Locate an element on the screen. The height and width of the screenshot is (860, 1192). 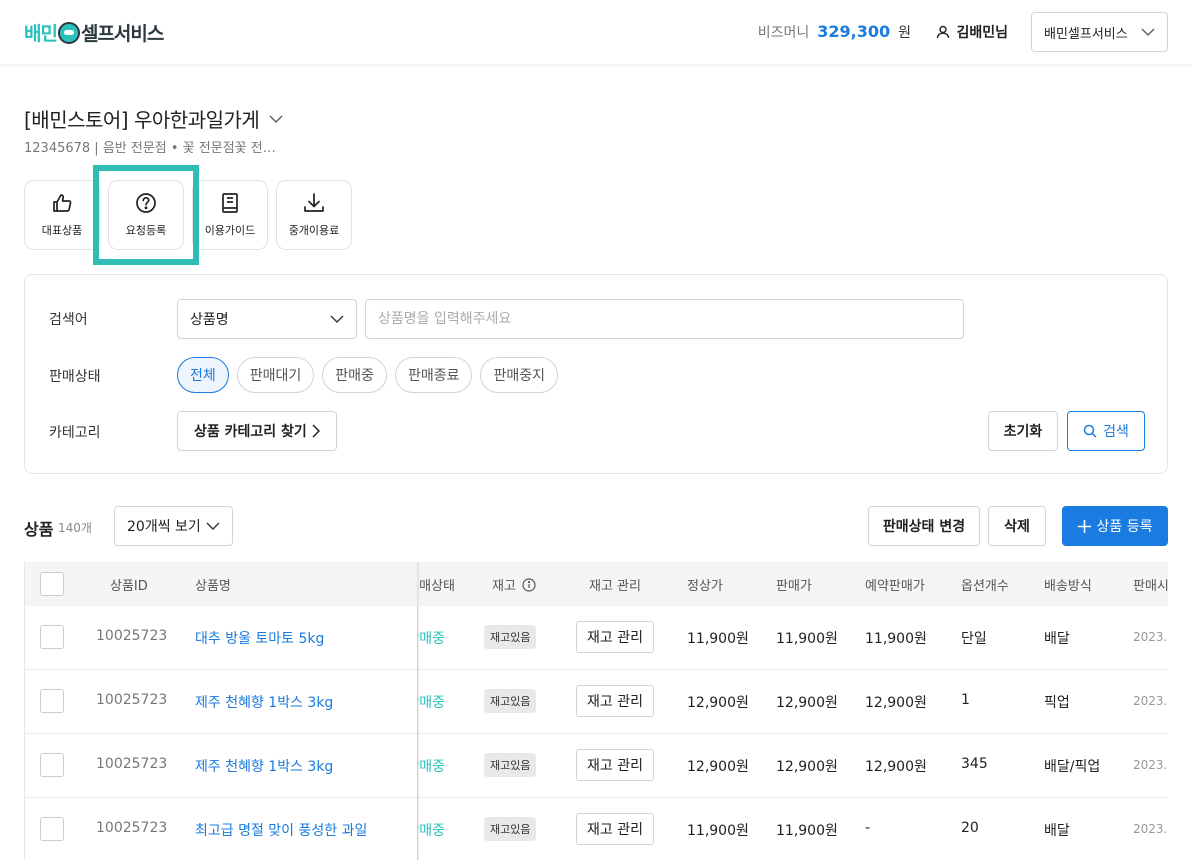
fixed-column-shadow is located at coordinates (418, 711).